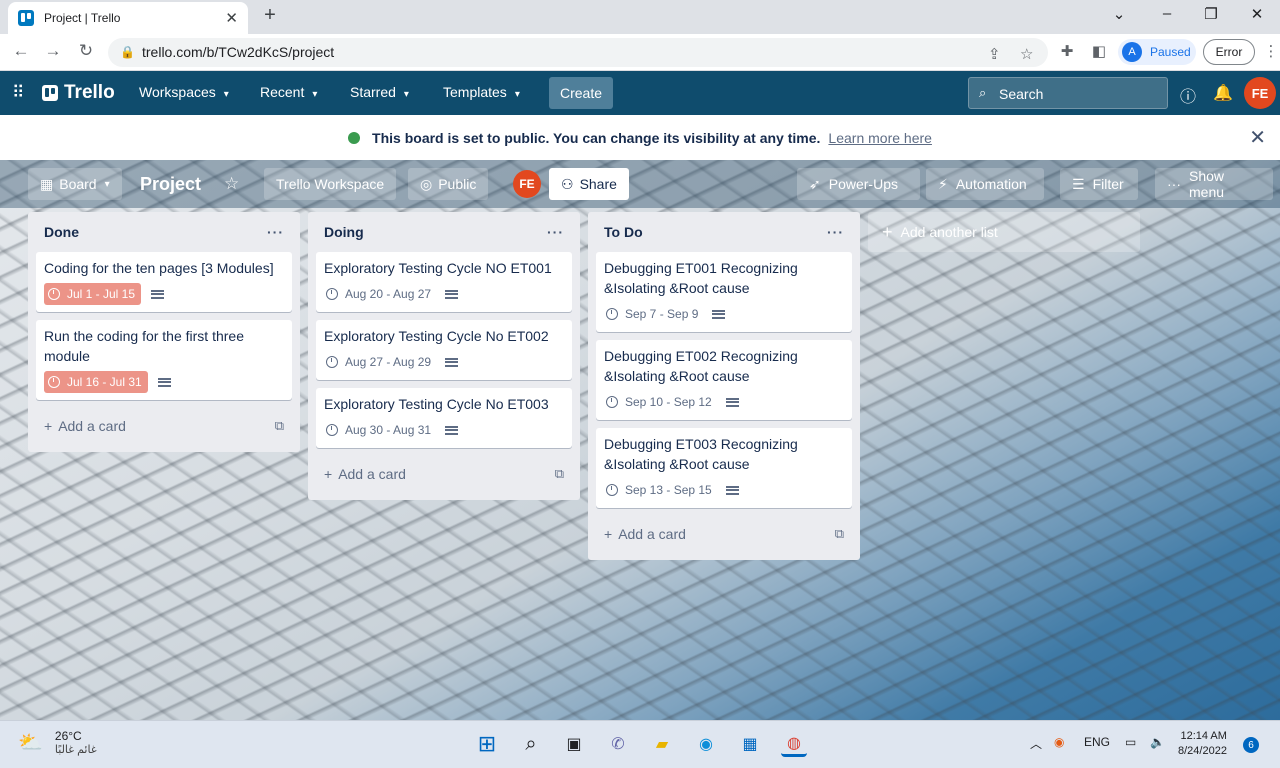  I want to click on microsoft-store-icon: ▦, so click(750, 744).